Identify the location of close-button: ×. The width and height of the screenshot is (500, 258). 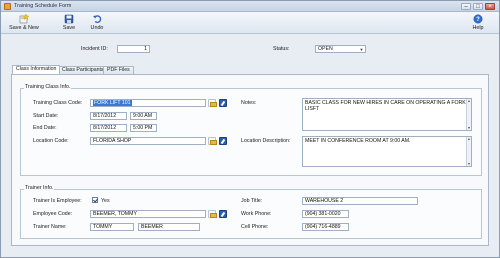
(490, 6).